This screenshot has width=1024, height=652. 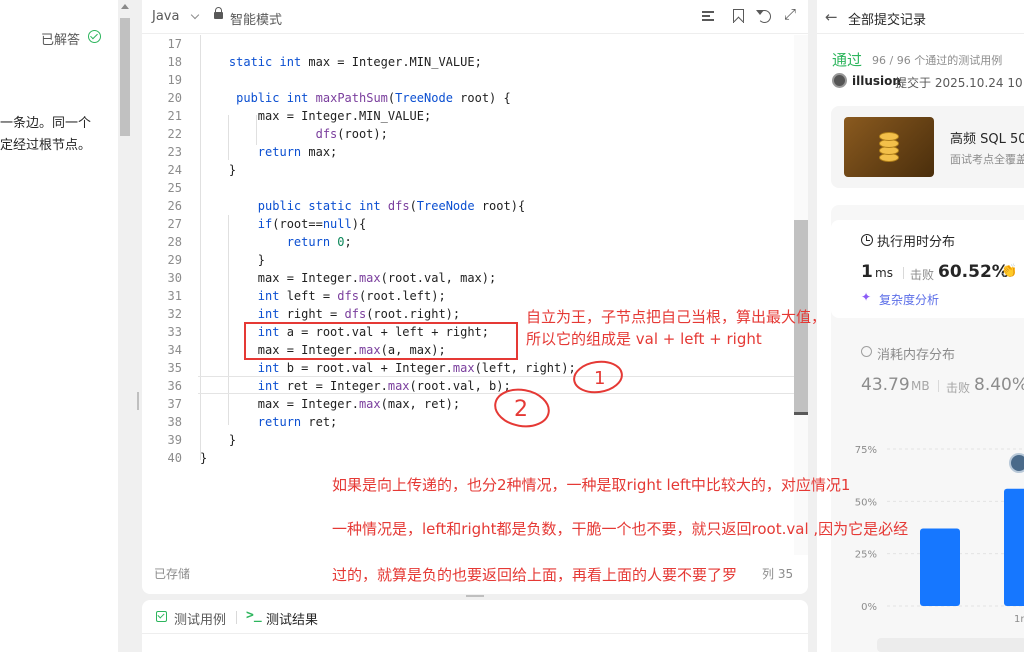 What do you see at coordinates (1014, 547) in the screenshot?
I see `chart-bar` at bounding box center [1014, 547].